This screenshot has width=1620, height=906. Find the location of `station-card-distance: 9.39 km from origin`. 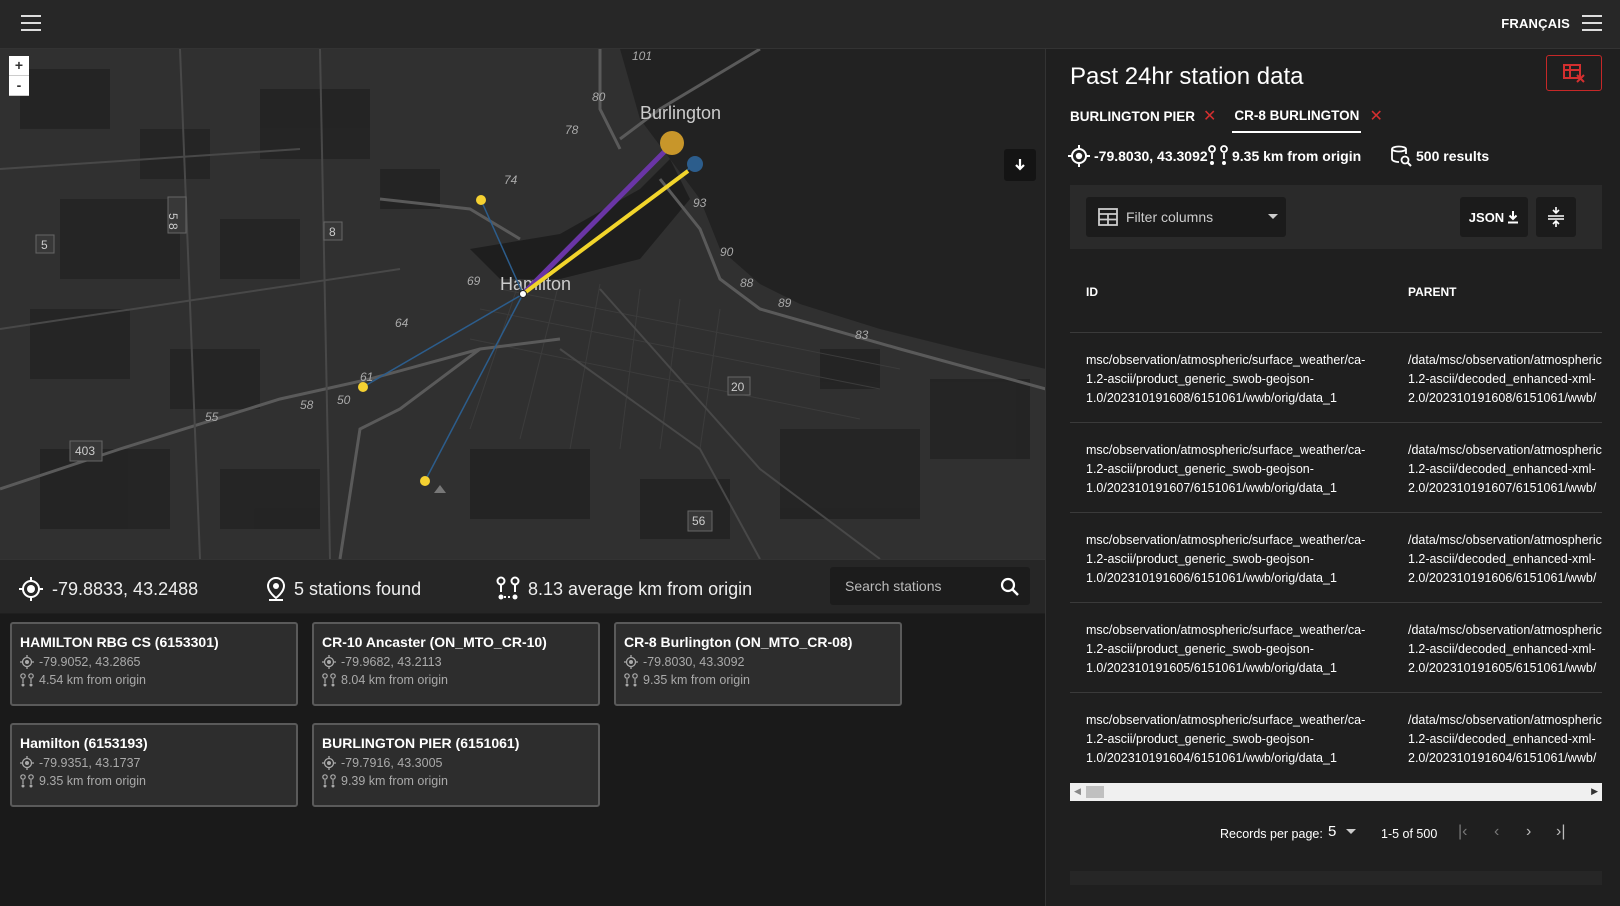

station-card-distance: 9.39 km from origin is located at coordinates (394, 781).